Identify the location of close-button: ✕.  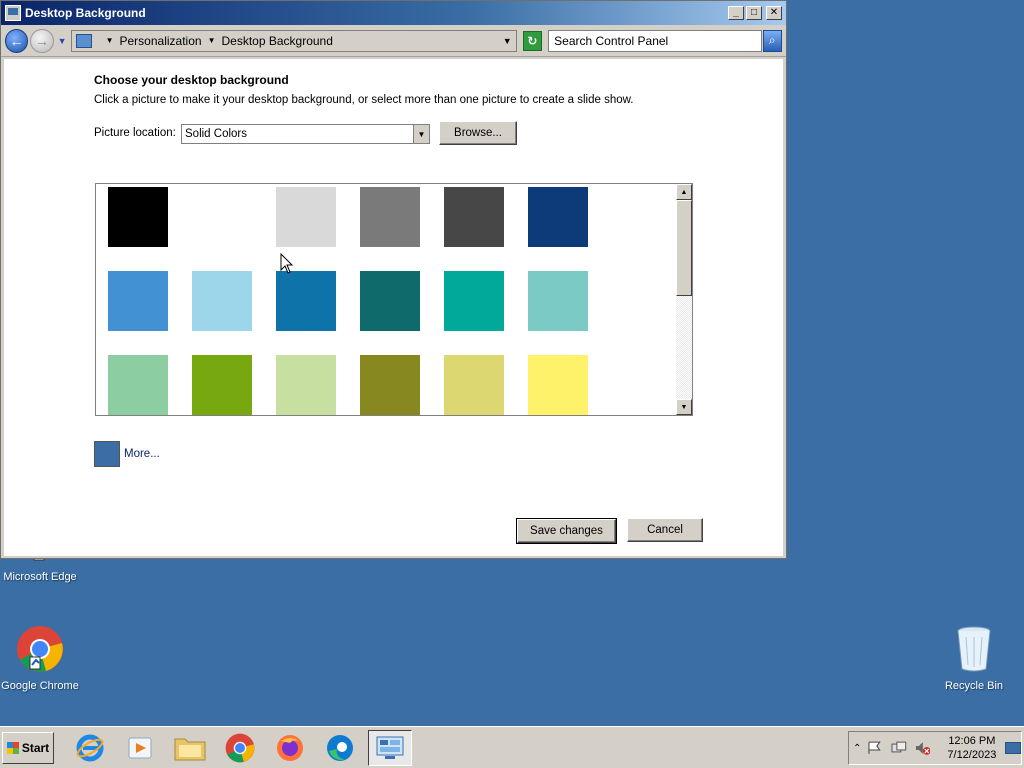
(774, 13).